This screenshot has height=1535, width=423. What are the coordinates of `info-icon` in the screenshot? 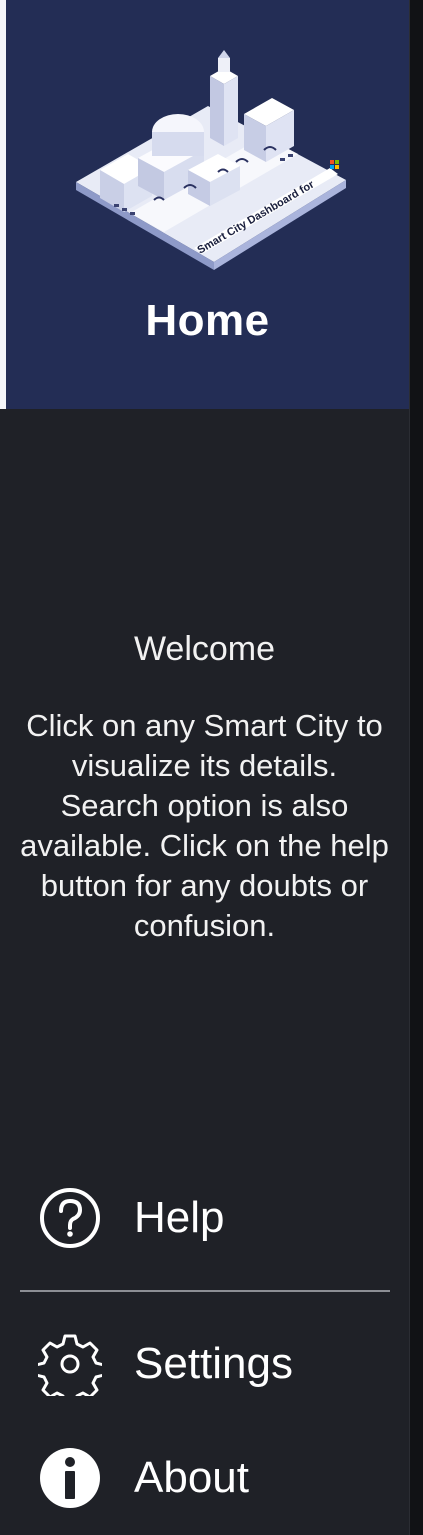 It's located at (70, 1478).